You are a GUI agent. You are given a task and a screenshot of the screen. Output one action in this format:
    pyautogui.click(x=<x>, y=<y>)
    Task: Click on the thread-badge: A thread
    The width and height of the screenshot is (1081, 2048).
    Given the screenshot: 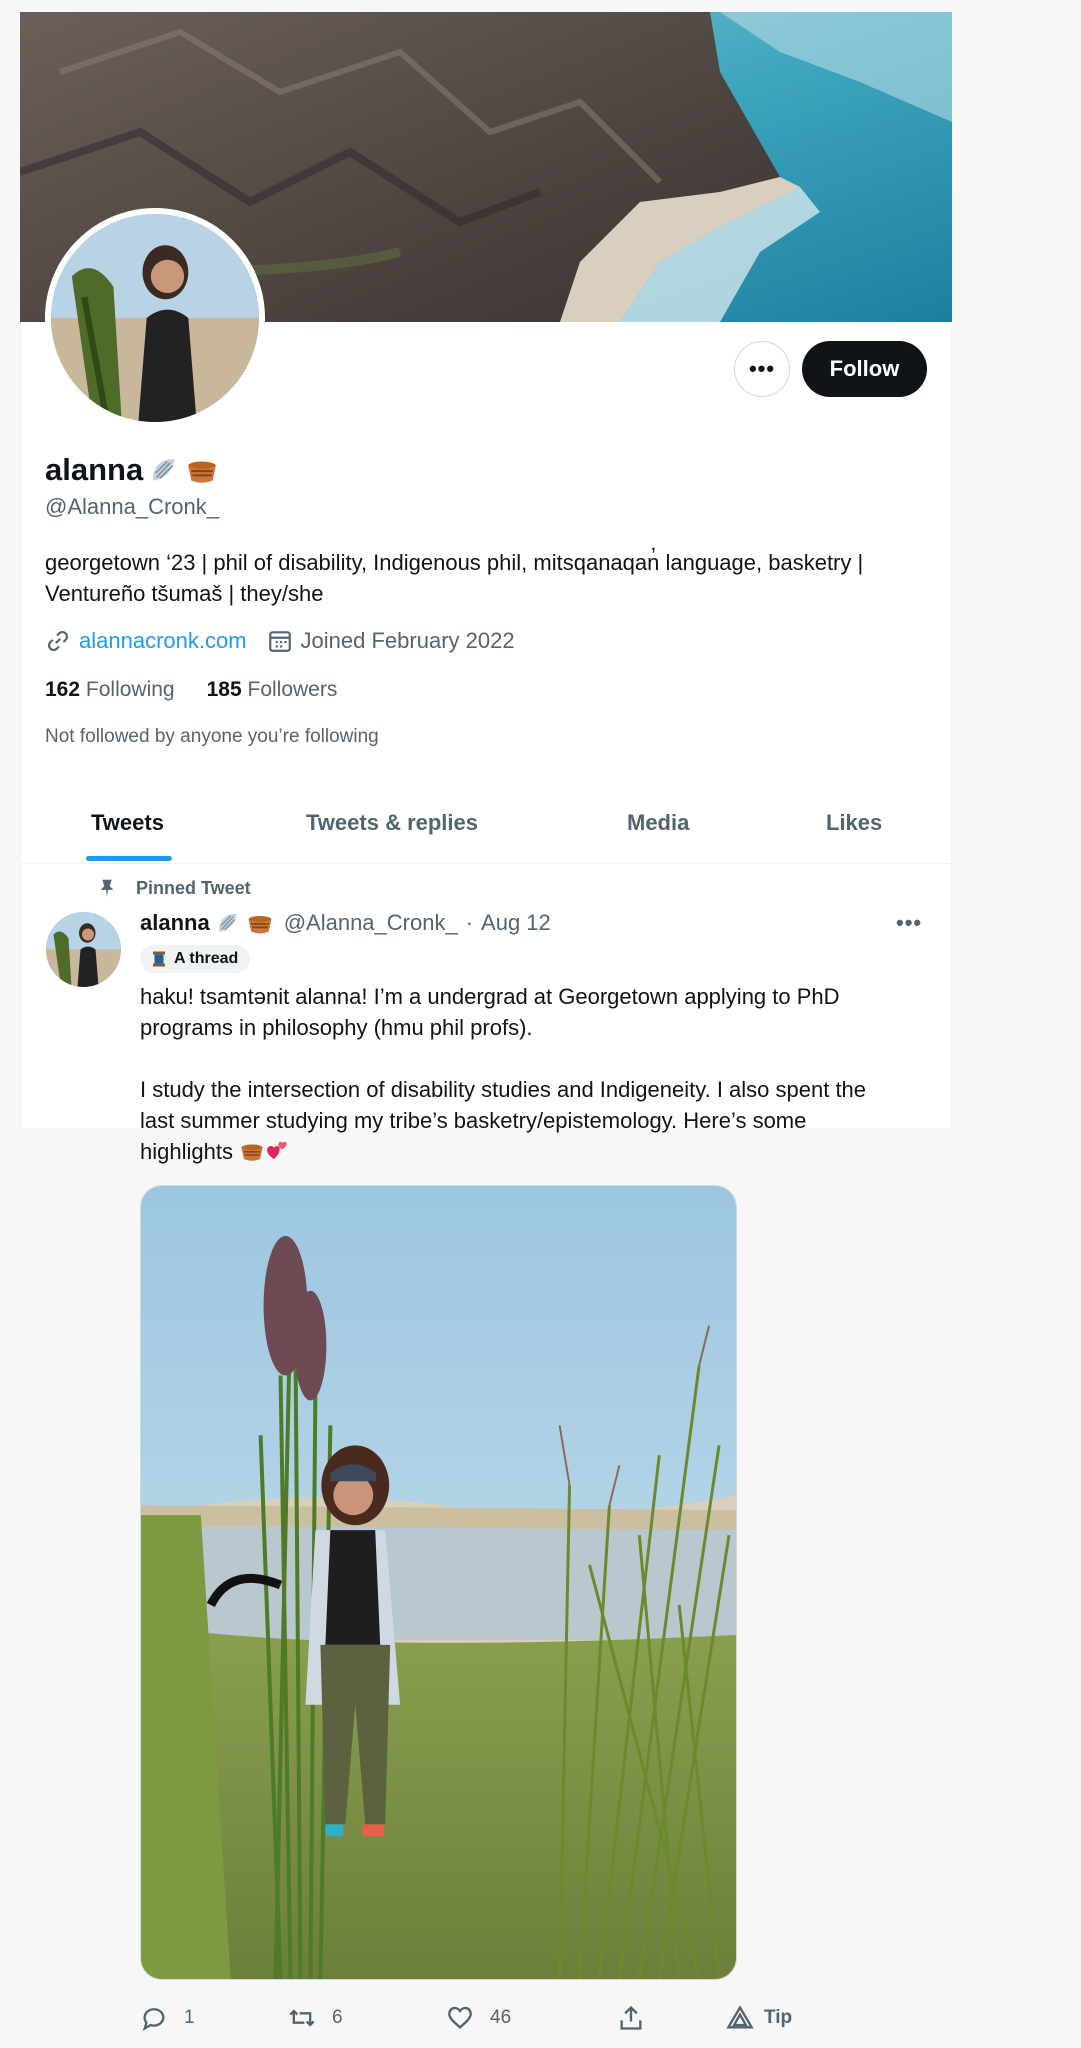 What is the action you would take?
    pyautogui.click(x=195, y=959)
    